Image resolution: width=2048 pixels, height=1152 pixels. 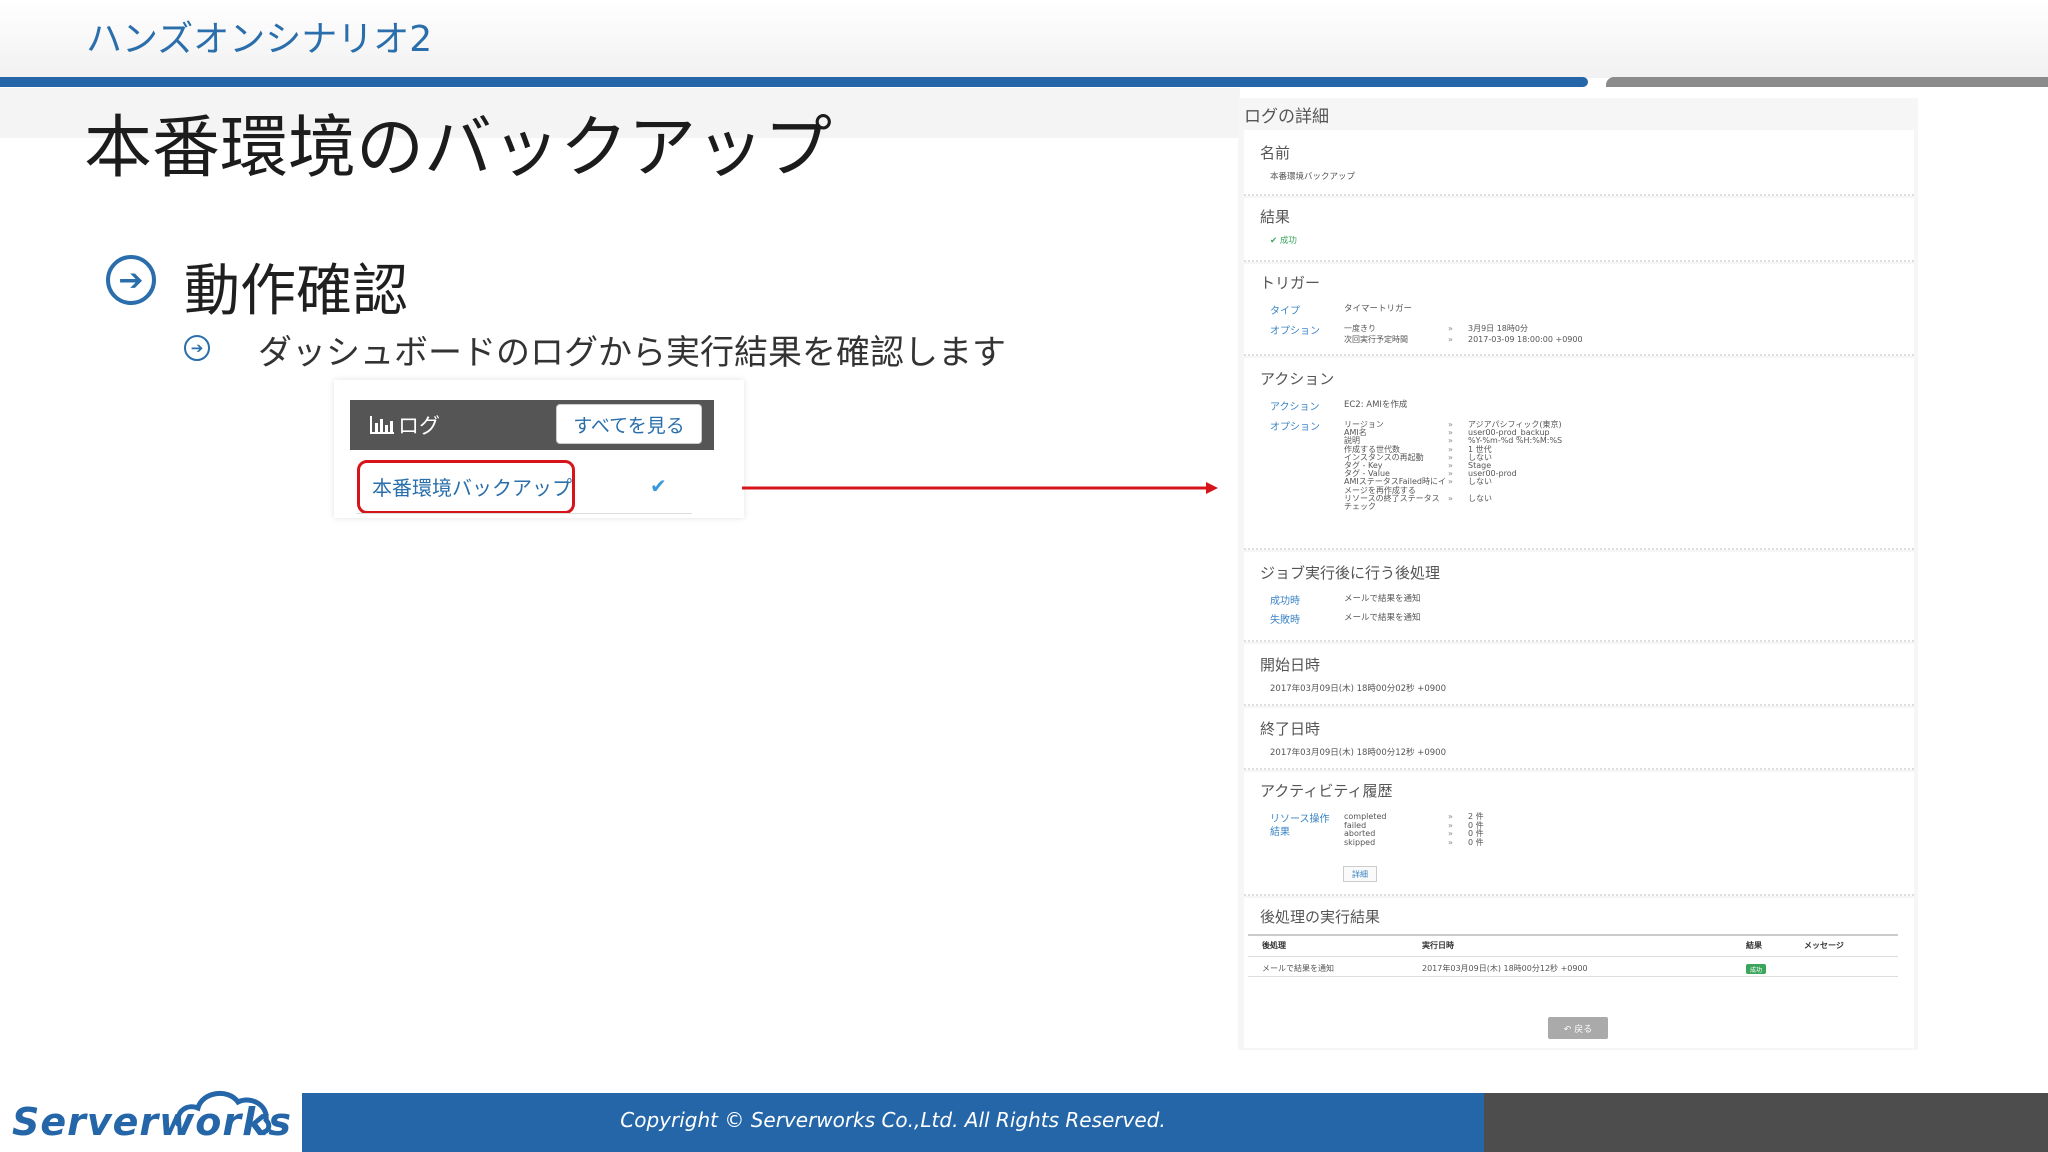 What do you see at coordinates (1578, 1028) in the screenshot?
I see `back-button: ↶ 戻る` at bounding box center [1578, 1028].